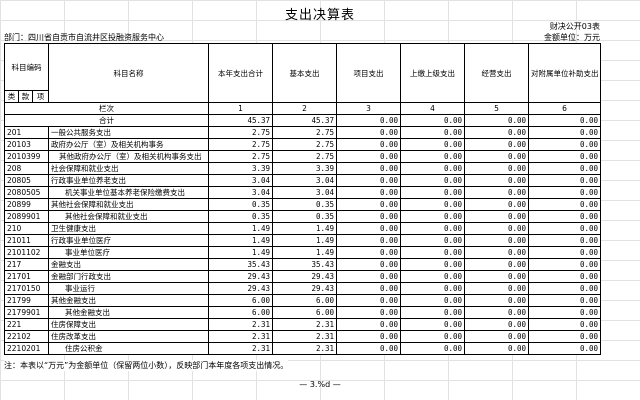 This screenshot has height=400, width=640. I want to click on row-name: 机关事业单位基本养老保险缴费支出, so click(129, 192).